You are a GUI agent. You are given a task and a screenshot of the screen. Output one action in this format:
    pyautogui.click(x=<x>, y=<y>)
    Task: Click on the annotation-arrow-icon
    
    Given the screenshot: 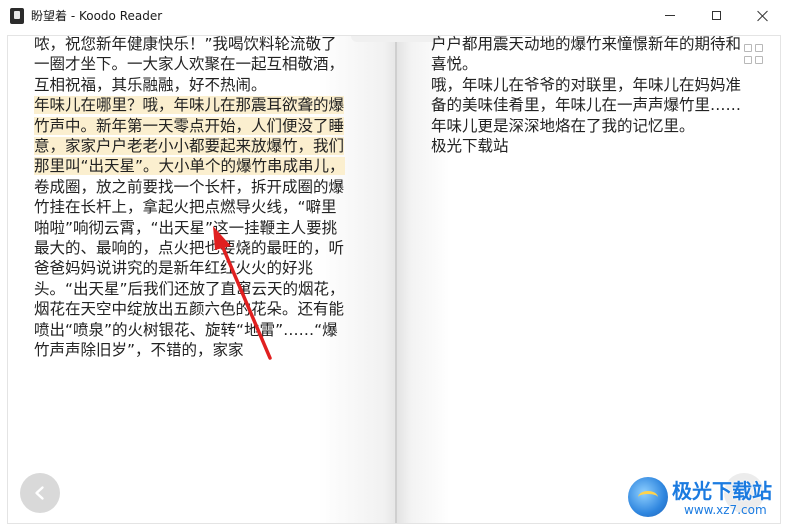 What is the action you would take?
    pyautogui.click(x=242, y=293)
    